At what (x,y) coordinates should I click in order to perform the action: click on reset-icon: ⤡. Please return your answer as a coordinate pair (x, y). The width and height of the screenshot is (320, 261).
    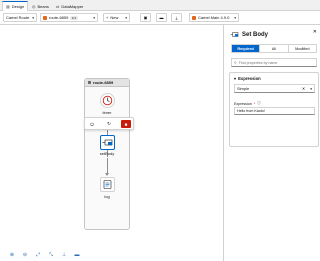
    Looking at the image, I should click on (50, 255).